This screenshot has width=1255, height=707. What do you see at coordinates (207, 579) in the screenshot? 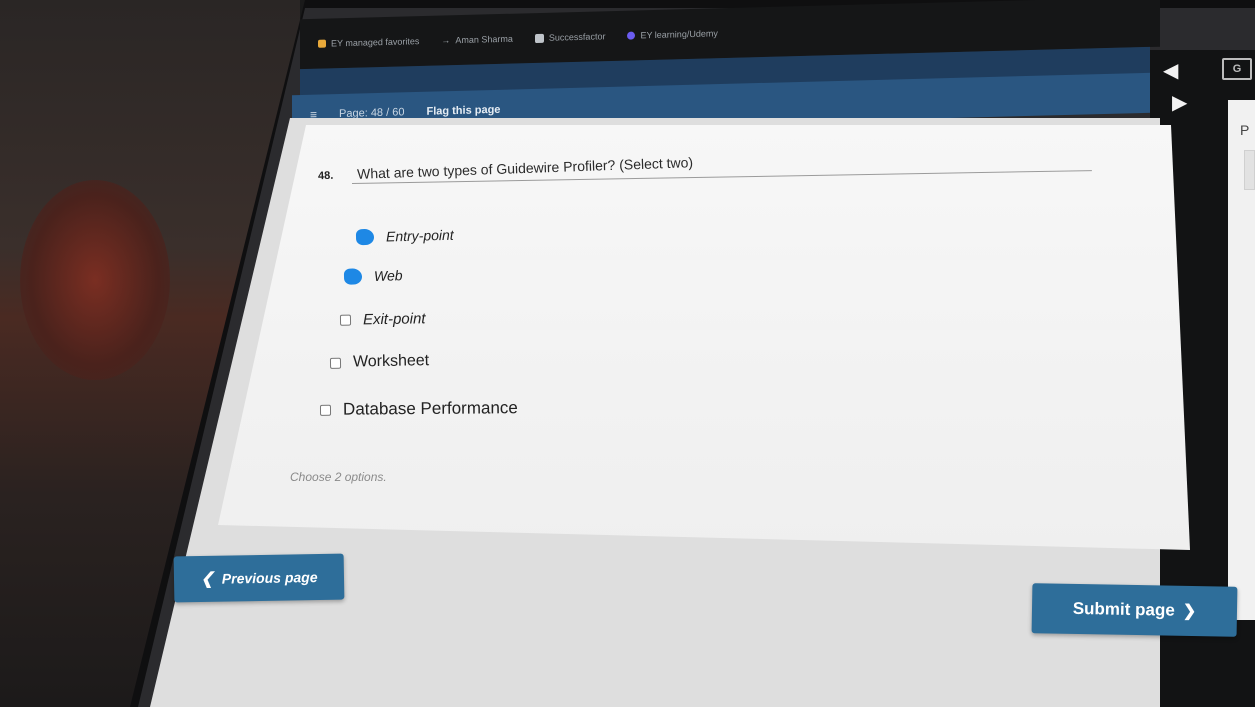
I see `chevron-left-icon: ❮` at bounding box center [207, 579].